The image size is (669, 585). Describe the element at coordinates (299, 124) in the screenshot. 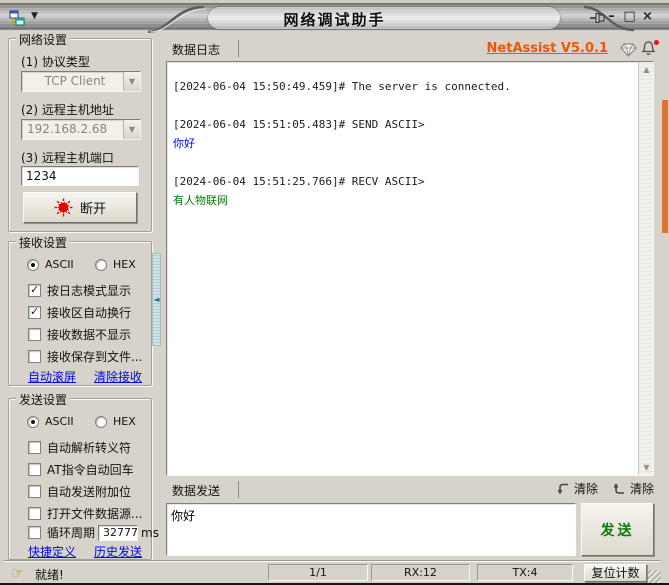

I see `log-timestamp-line: [2024-06-04 15:51:05.483]# SEND ASCII>` at that location.